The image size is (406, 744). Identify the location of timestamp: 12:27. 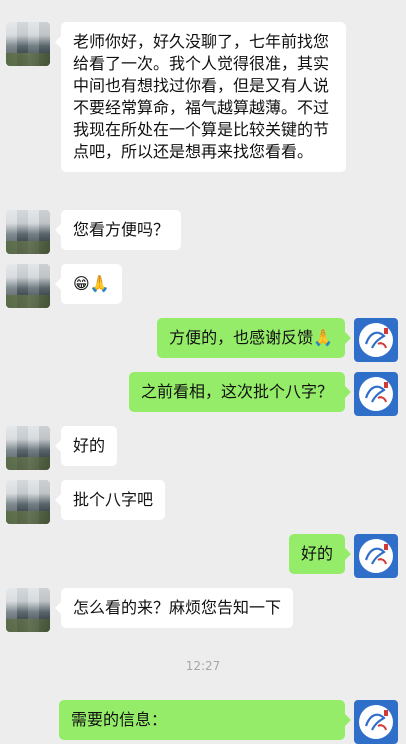
(203, 666).